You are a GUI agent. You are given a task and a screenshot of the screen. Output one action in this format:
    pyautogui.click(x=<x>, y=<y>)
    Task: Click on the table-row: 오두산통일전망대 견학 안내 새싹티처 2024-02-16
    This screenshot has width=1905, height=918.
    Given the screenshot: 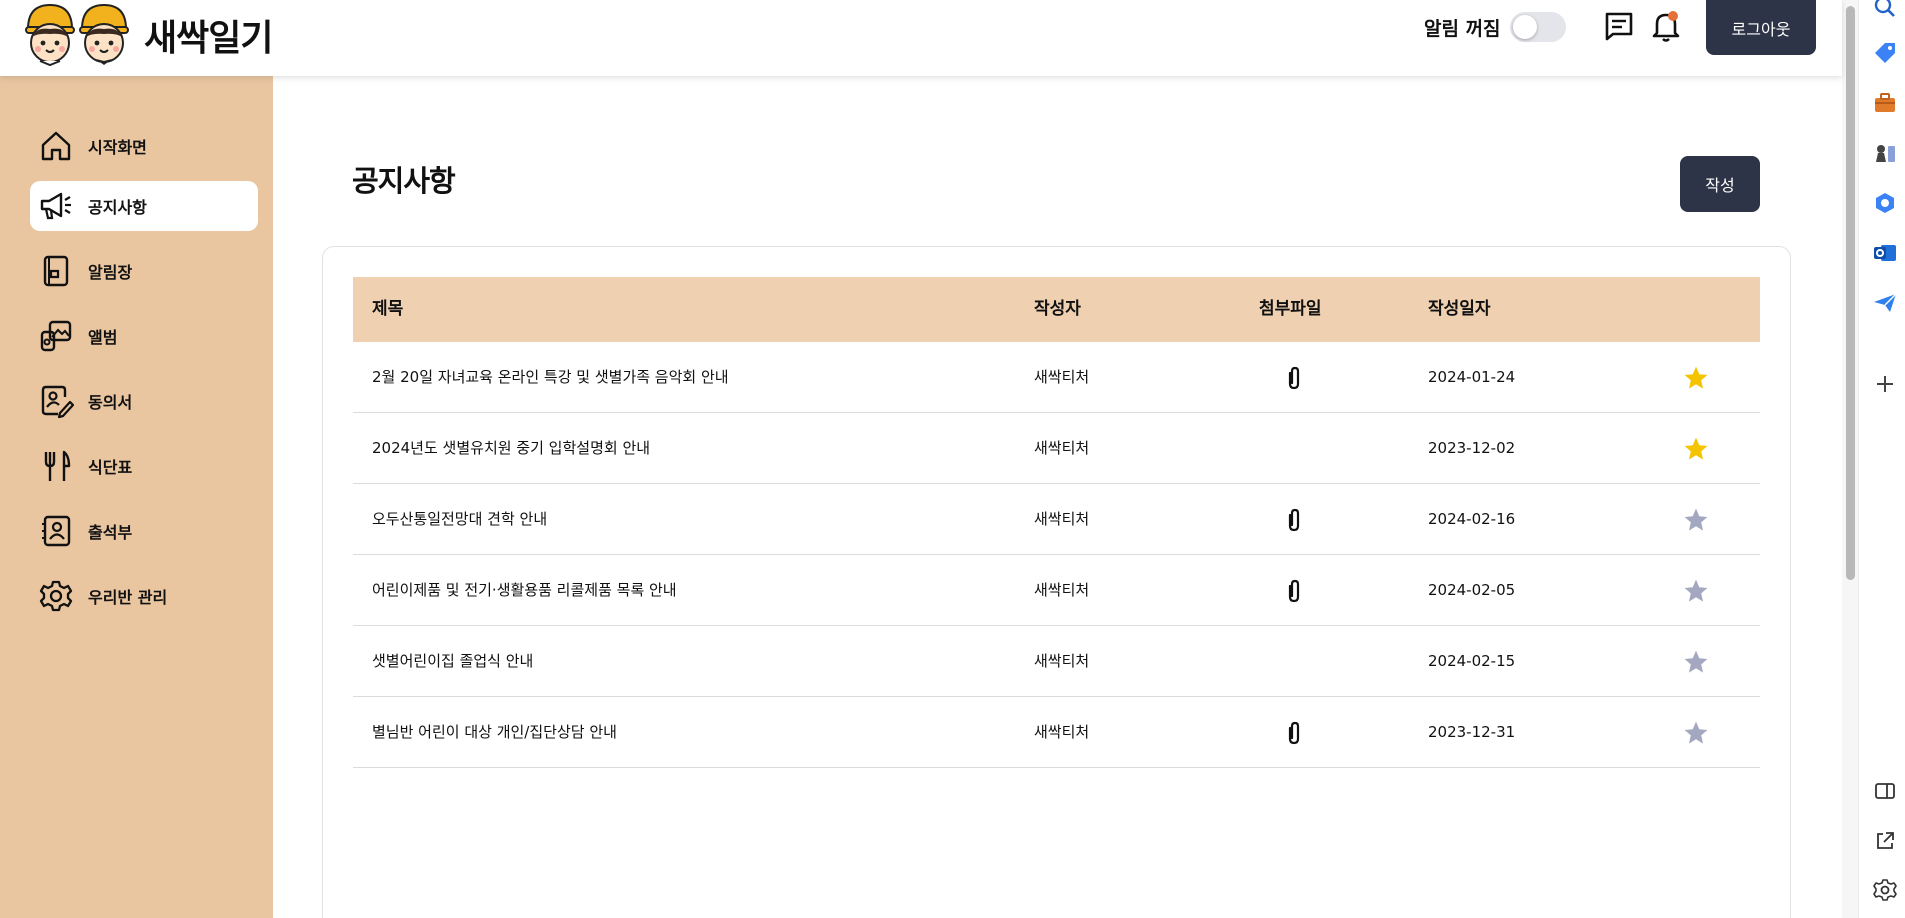 What is the action you would take?
    pyautogui.click(x=1056, y=519)
    